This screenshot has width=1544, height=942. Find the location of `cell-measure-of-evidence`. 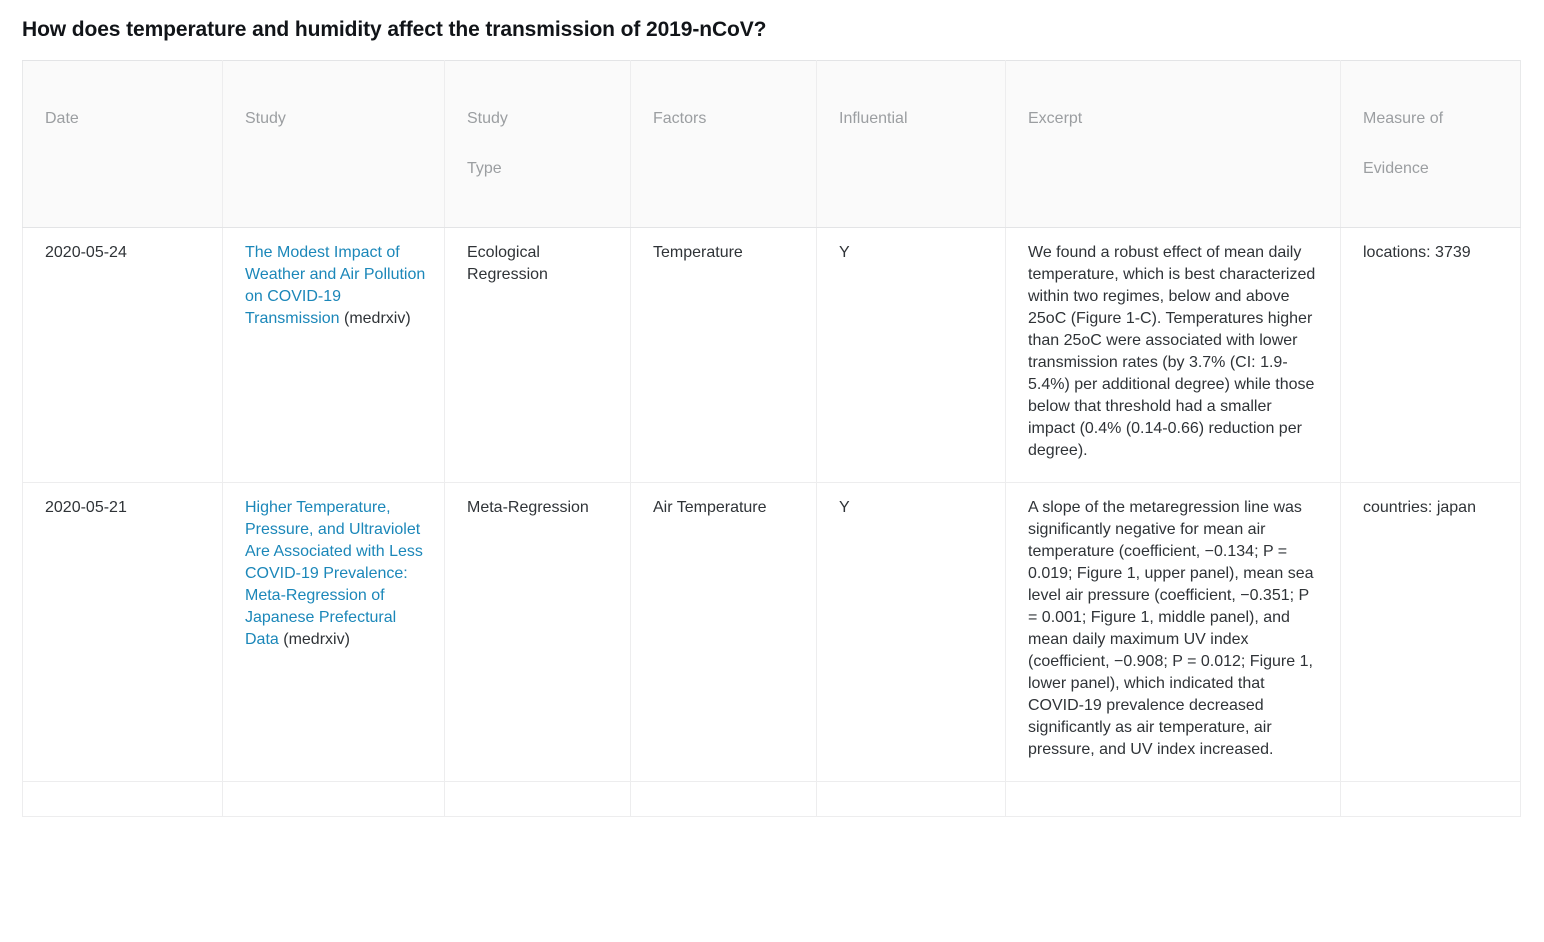

cell-measure-of-evidence is located at coordinates (1430, 799).